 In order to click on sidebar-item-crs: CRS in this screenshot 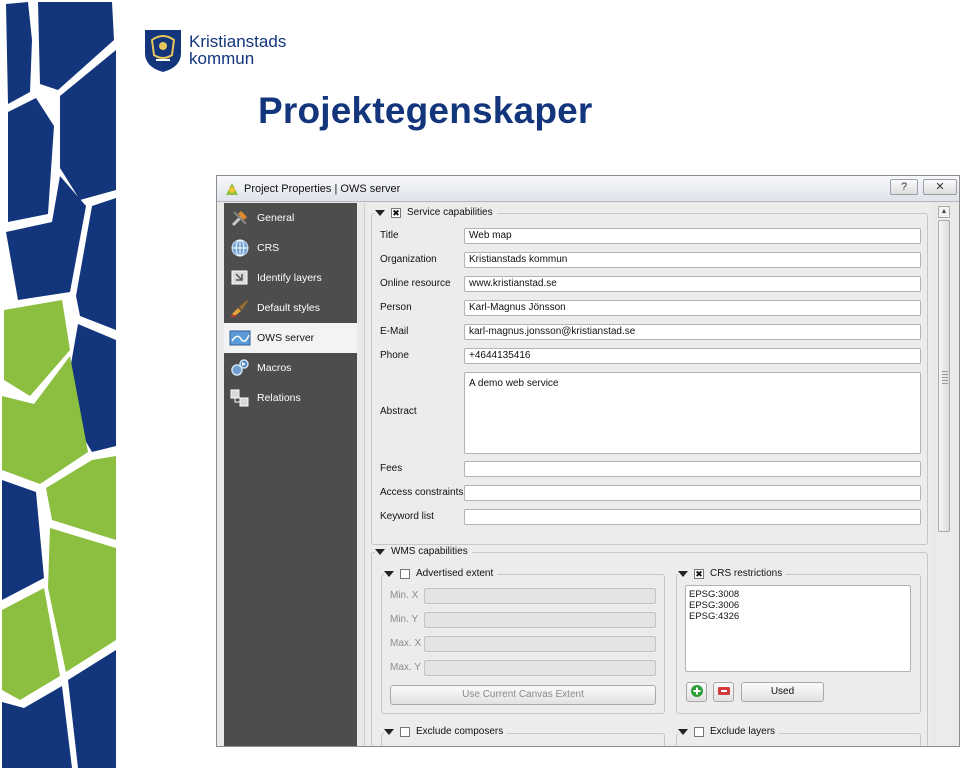, I will do `click(290, 248)`.